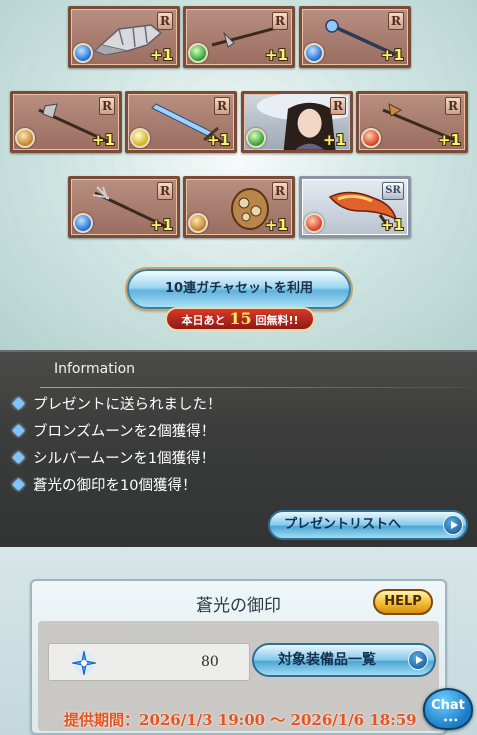 The height and width of the screenshot is (735, 477). I want to click on light-element-icon, so click(140, 138).